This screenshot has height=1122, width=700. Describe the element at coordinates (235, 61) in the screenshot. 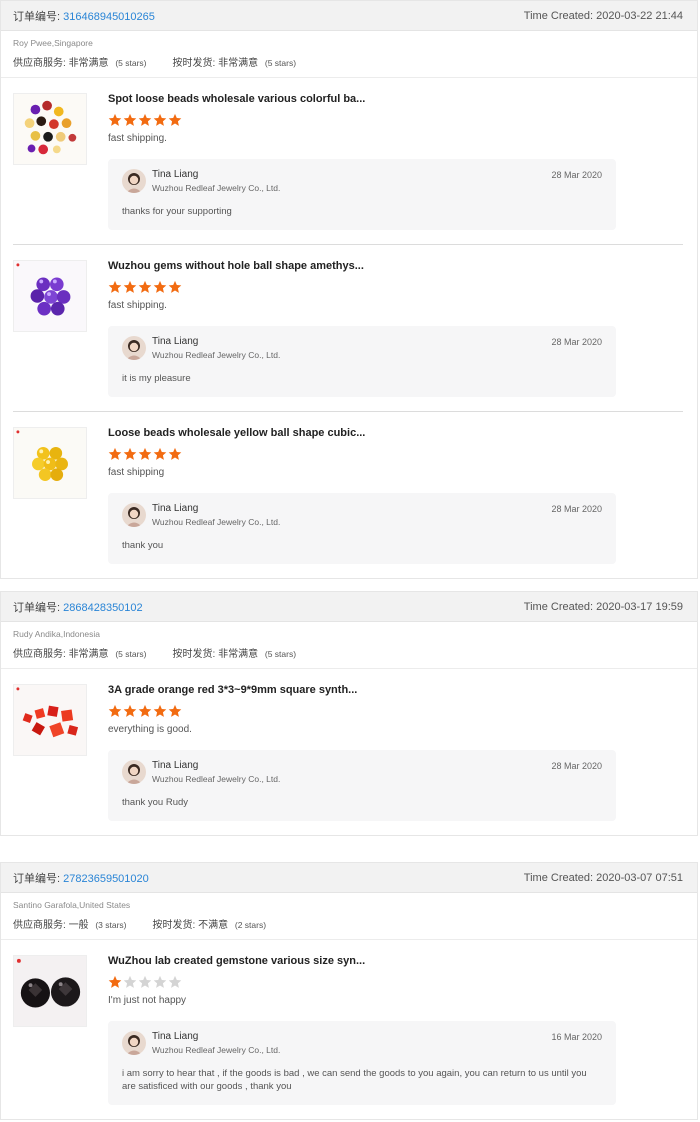

I see `on-time-shipping-rating: 按时发货: 非常满意 (5 stars)` at that location.